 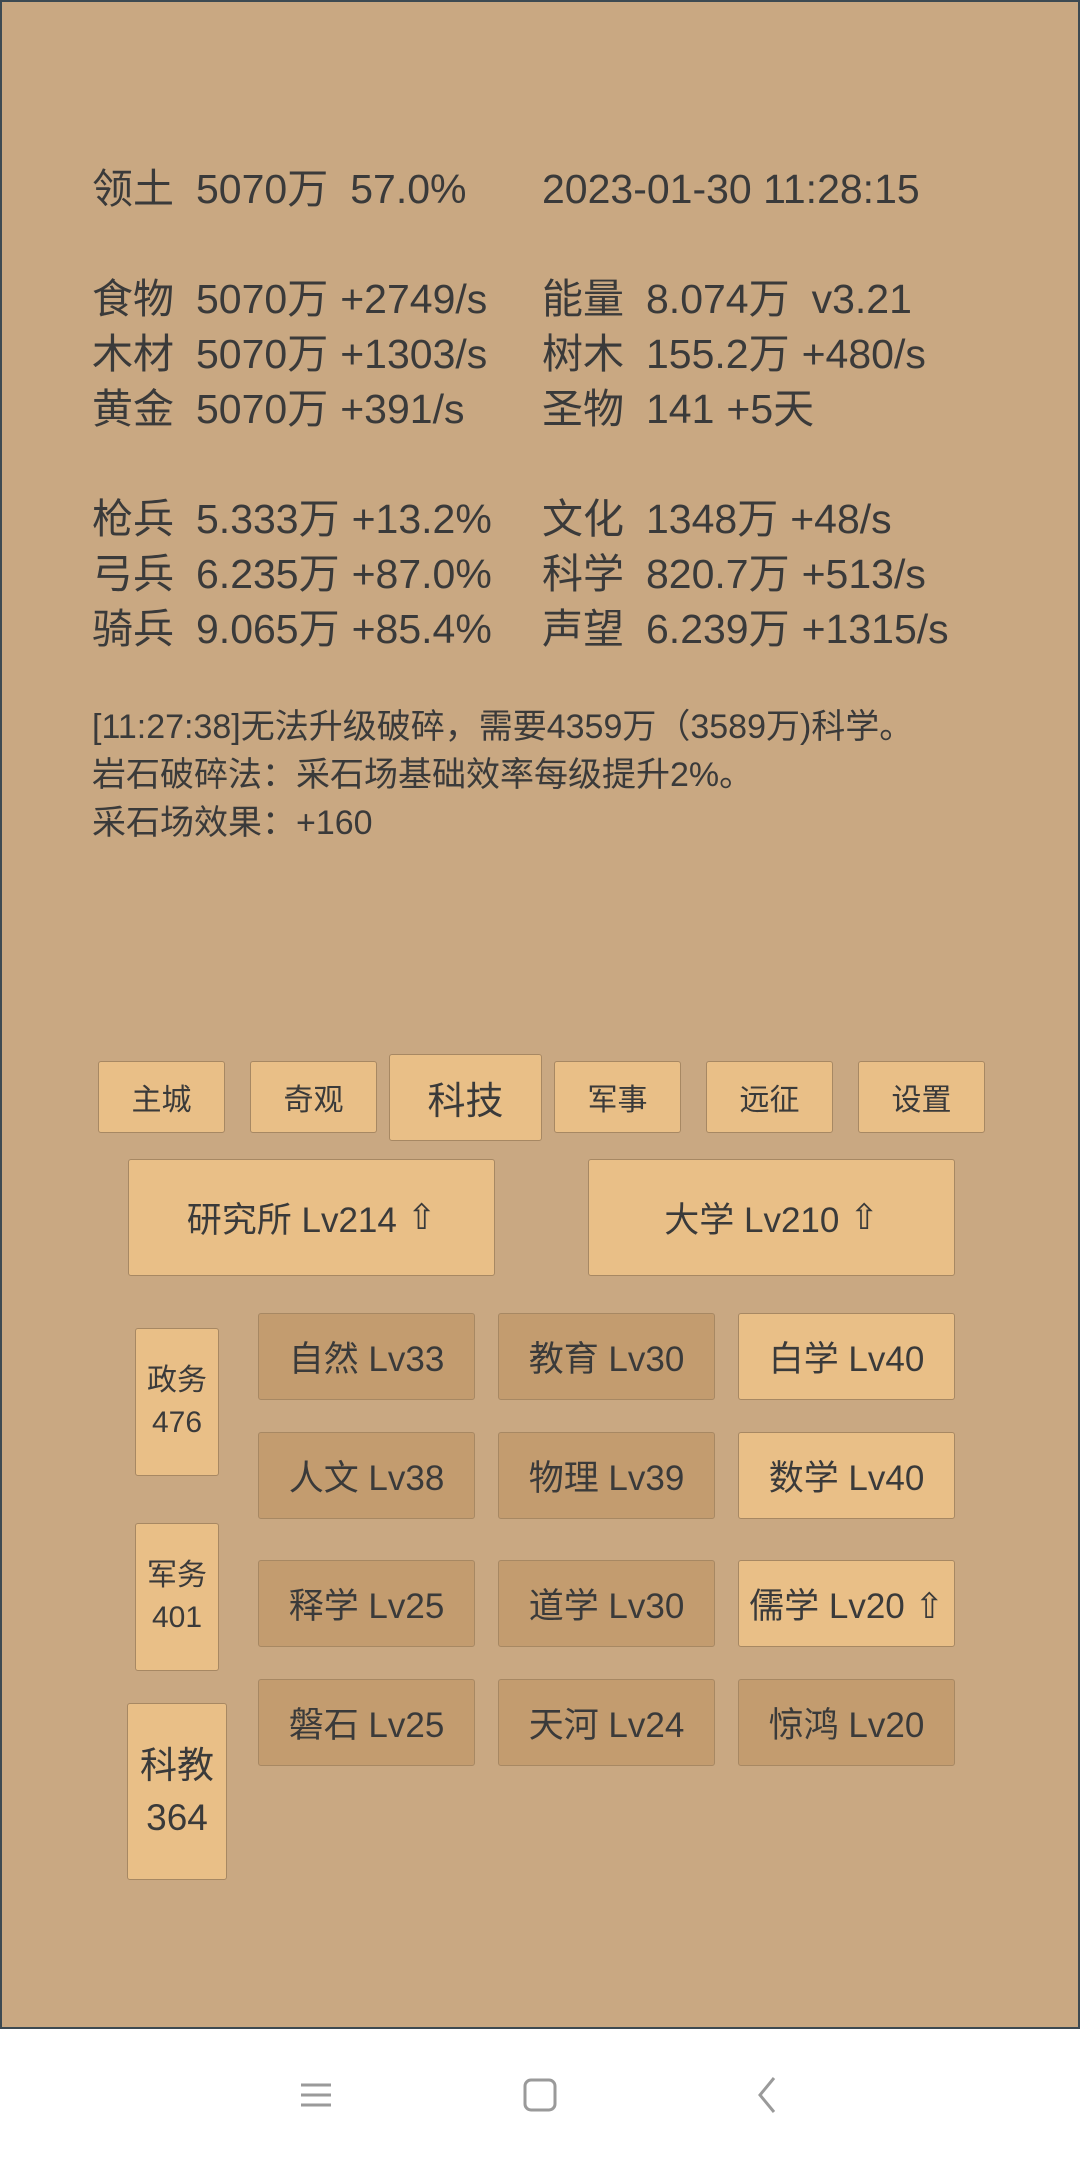 What do you see at coordinates (731, 189) in the screenshot?
I see `datetime: 2023-01-30 11:28:15` at bounding box center [731, 189].